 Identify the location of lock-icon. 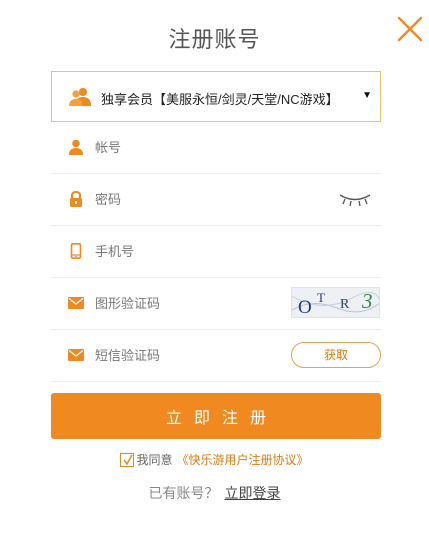
(76, 199).